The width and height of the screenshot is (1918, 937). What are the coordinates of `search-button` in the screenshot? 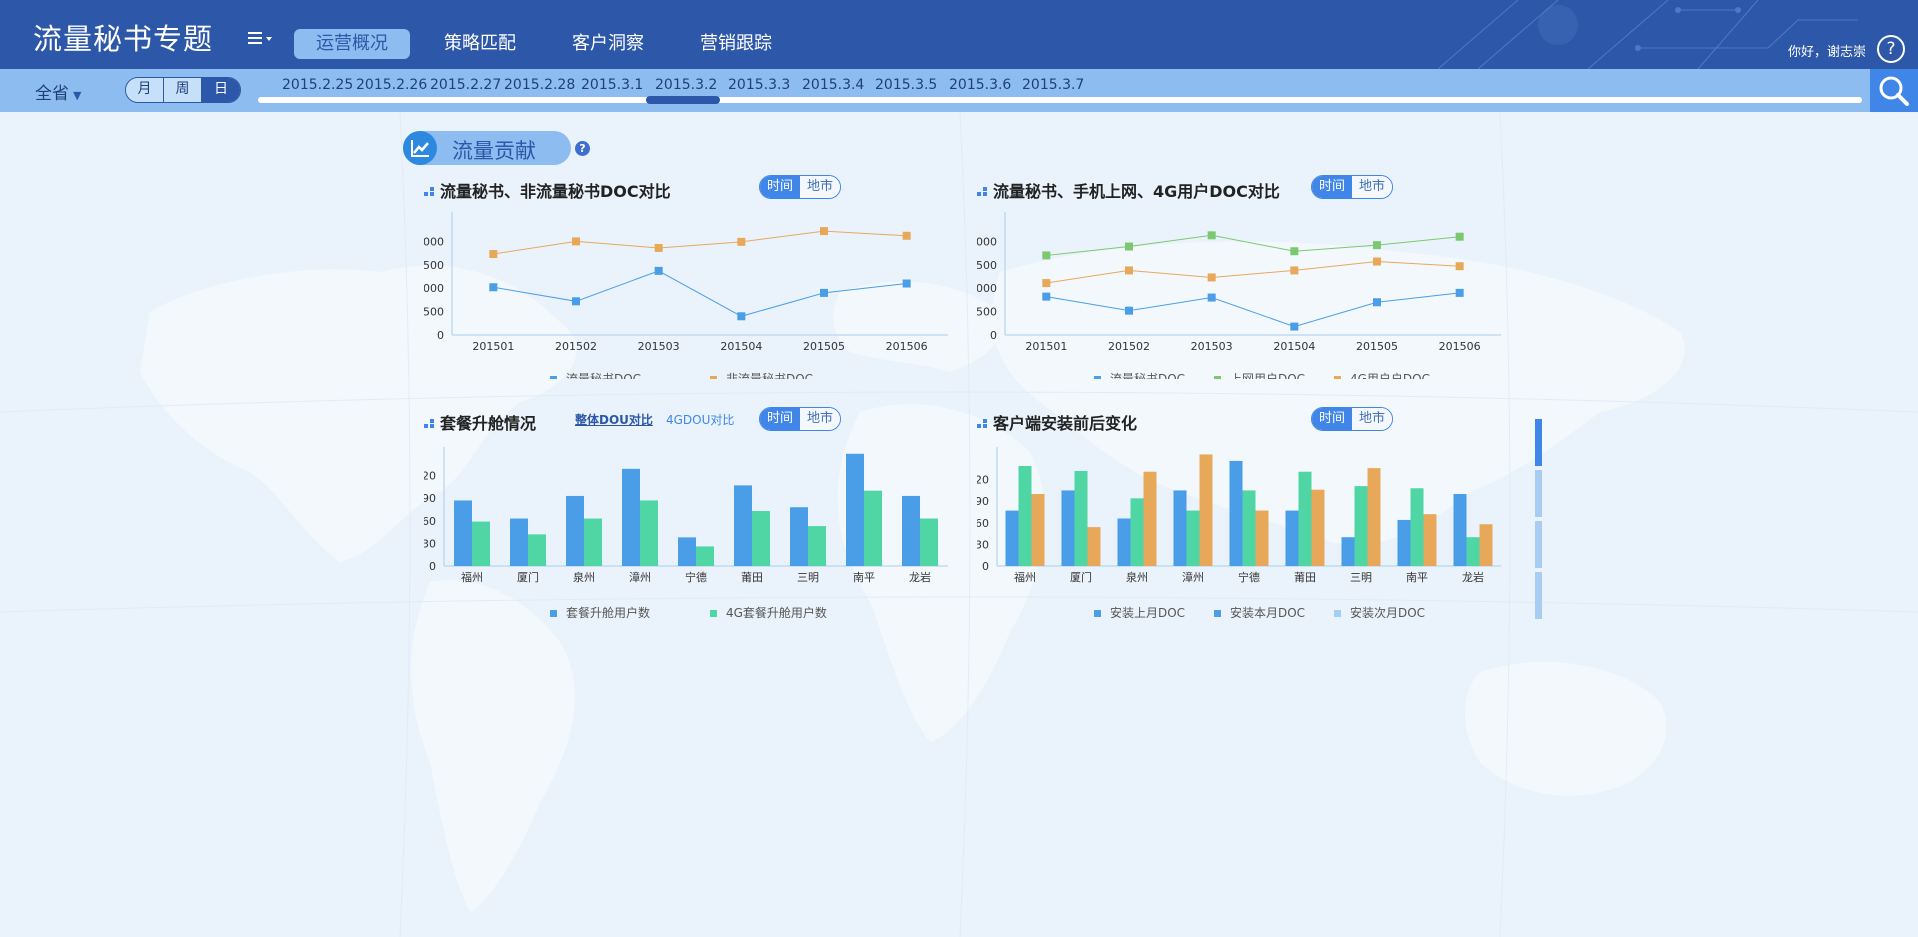 It's located at (1894, 90).